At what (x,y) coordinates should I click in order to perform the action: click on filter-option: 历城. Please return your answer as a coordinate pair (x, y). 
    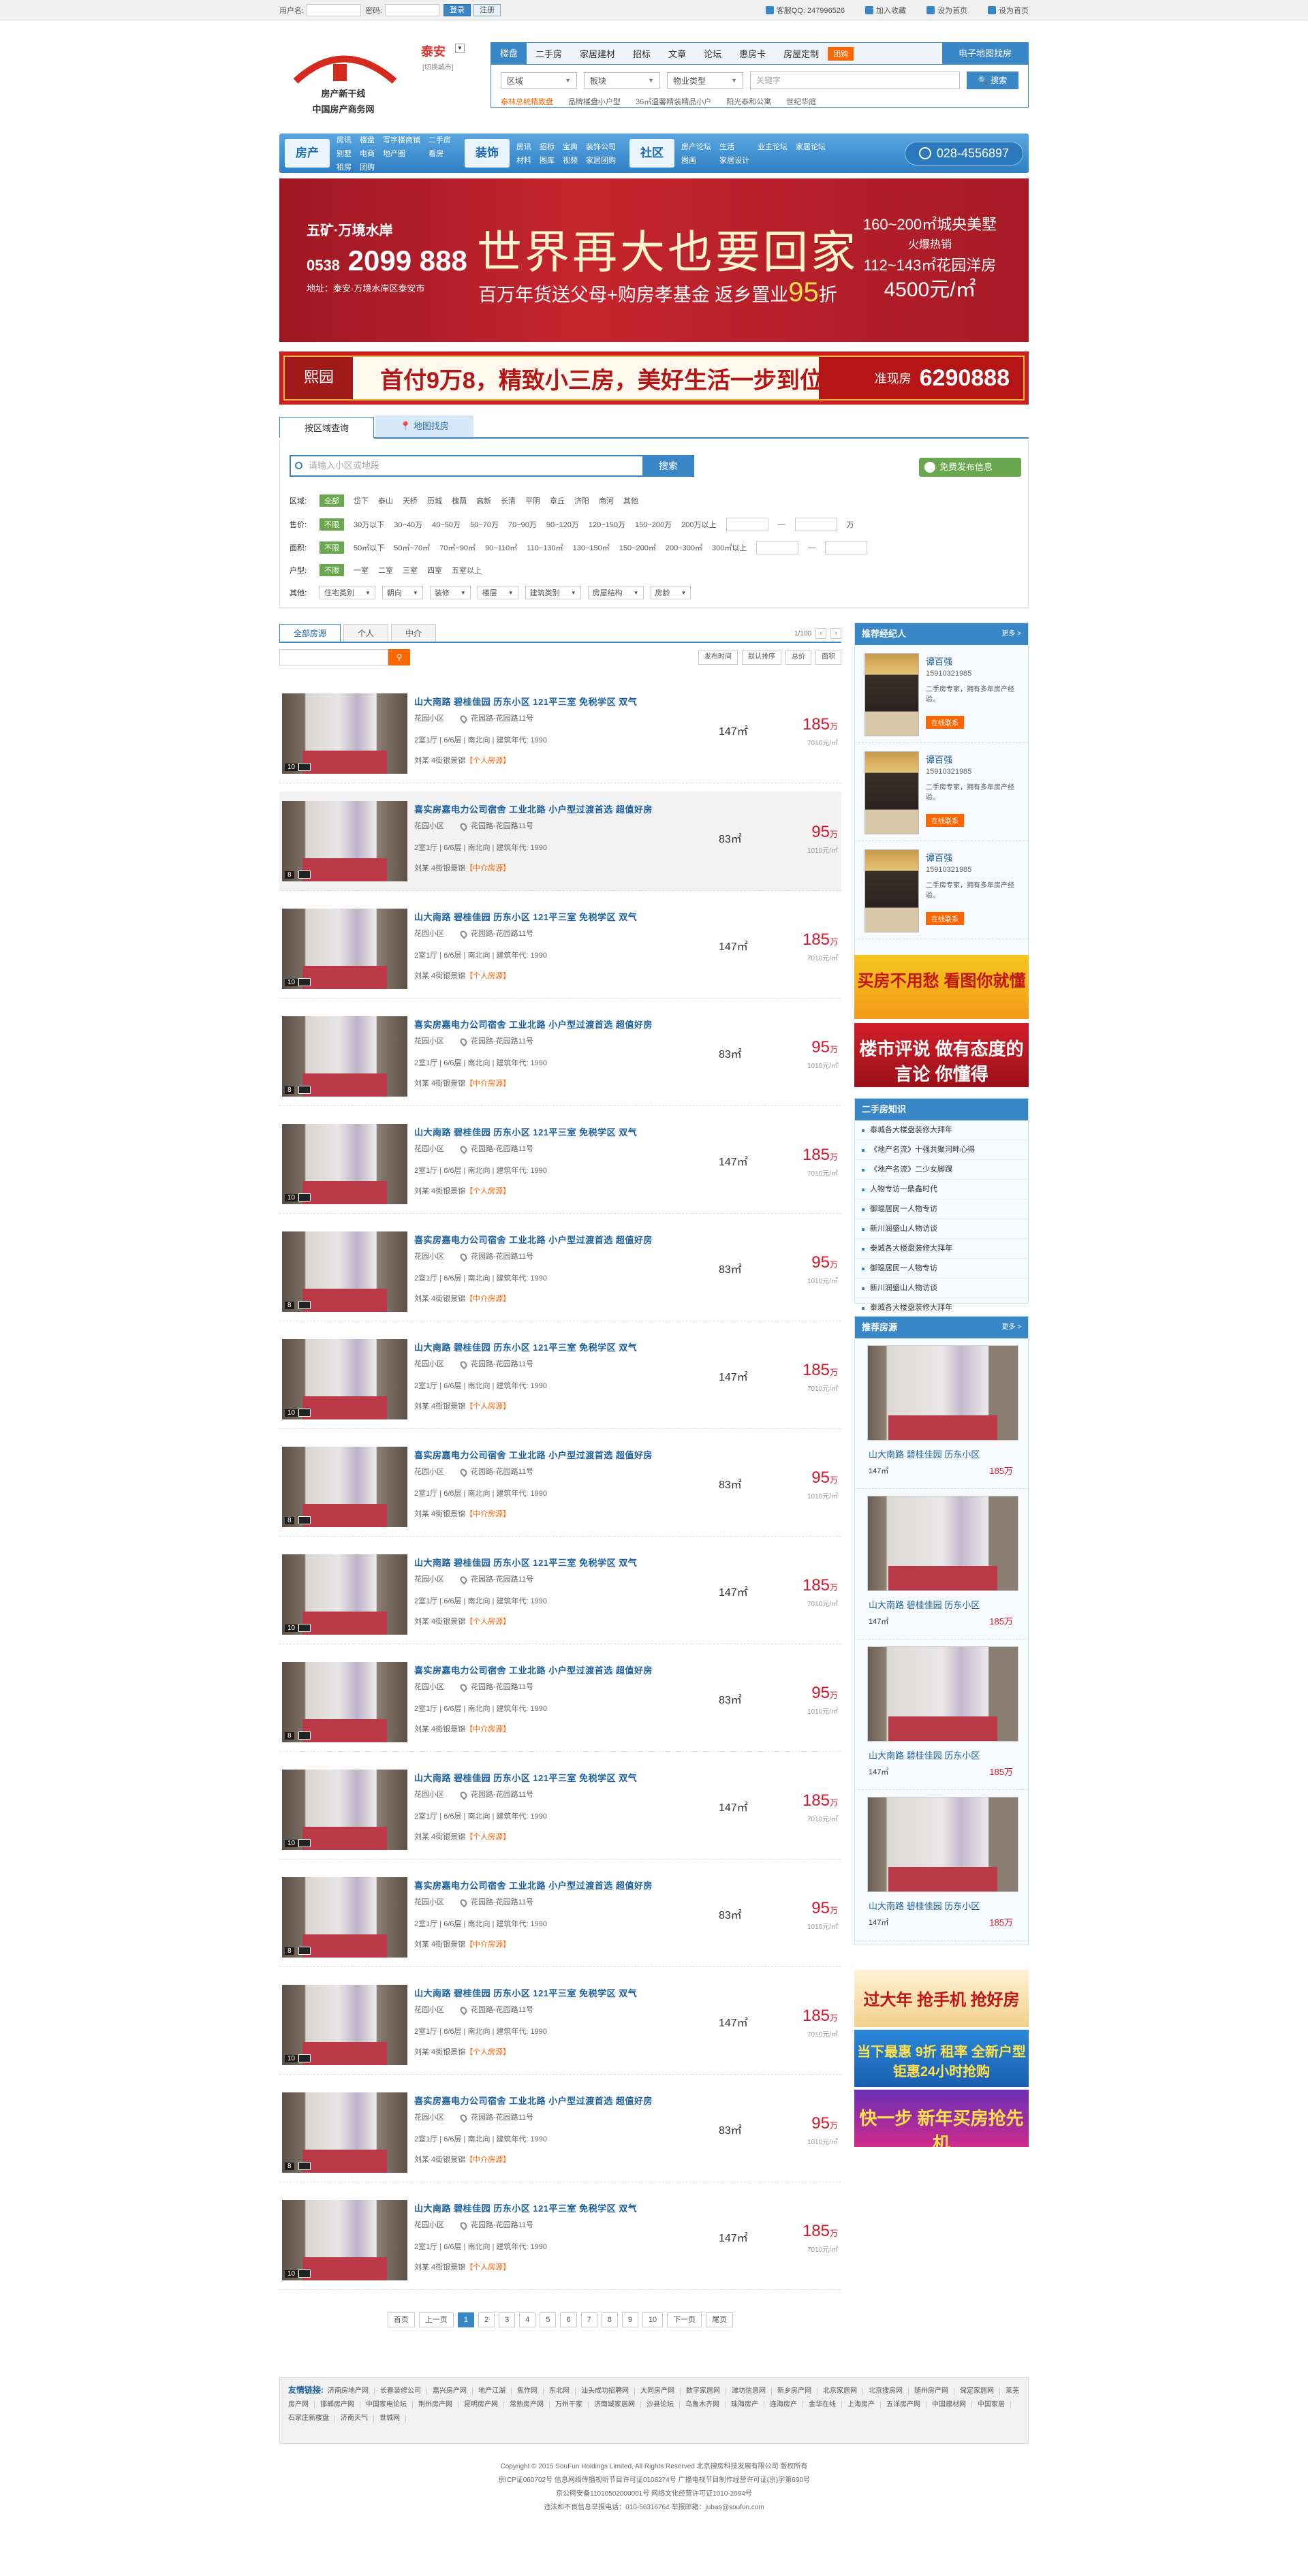
    Looking at the image, I should click on (434, 500).